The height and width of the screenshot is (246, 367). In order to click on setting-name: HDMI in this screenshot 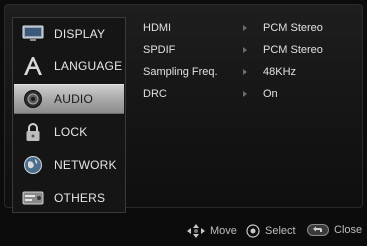, I will do `click(157, 28)`.